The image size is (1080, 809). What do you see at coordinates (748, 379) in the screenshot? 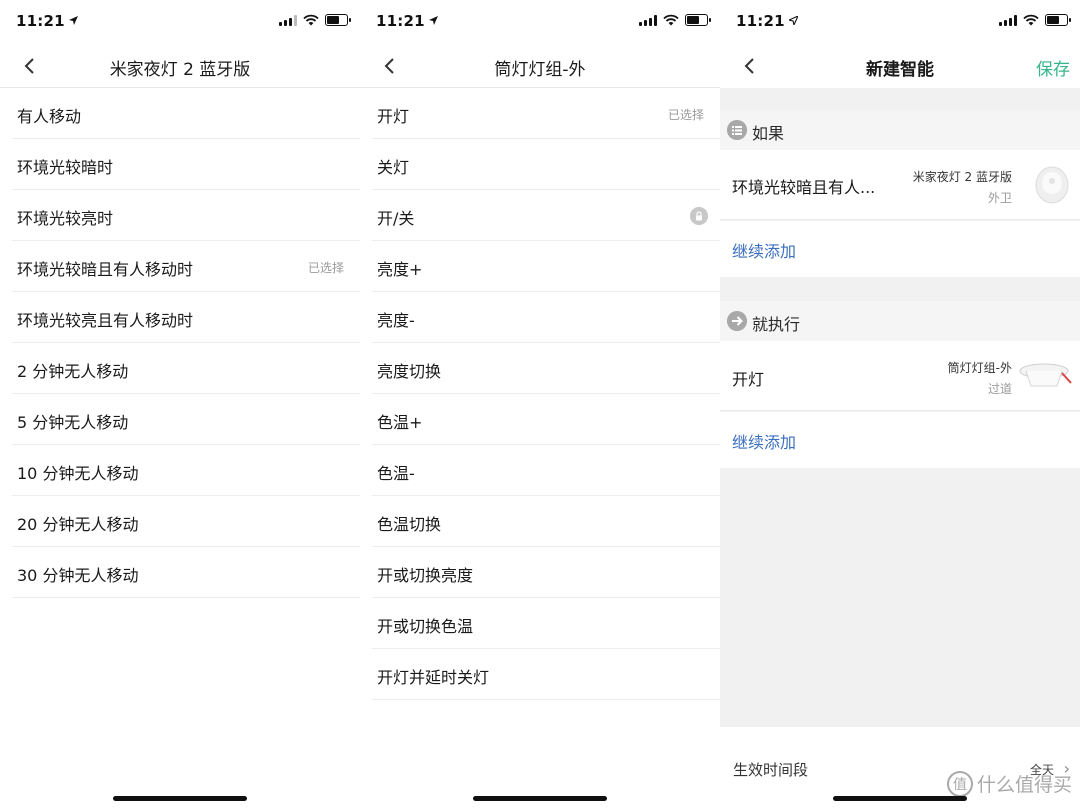
I see `action-label: 开灯` at bounding box center [748, 379].